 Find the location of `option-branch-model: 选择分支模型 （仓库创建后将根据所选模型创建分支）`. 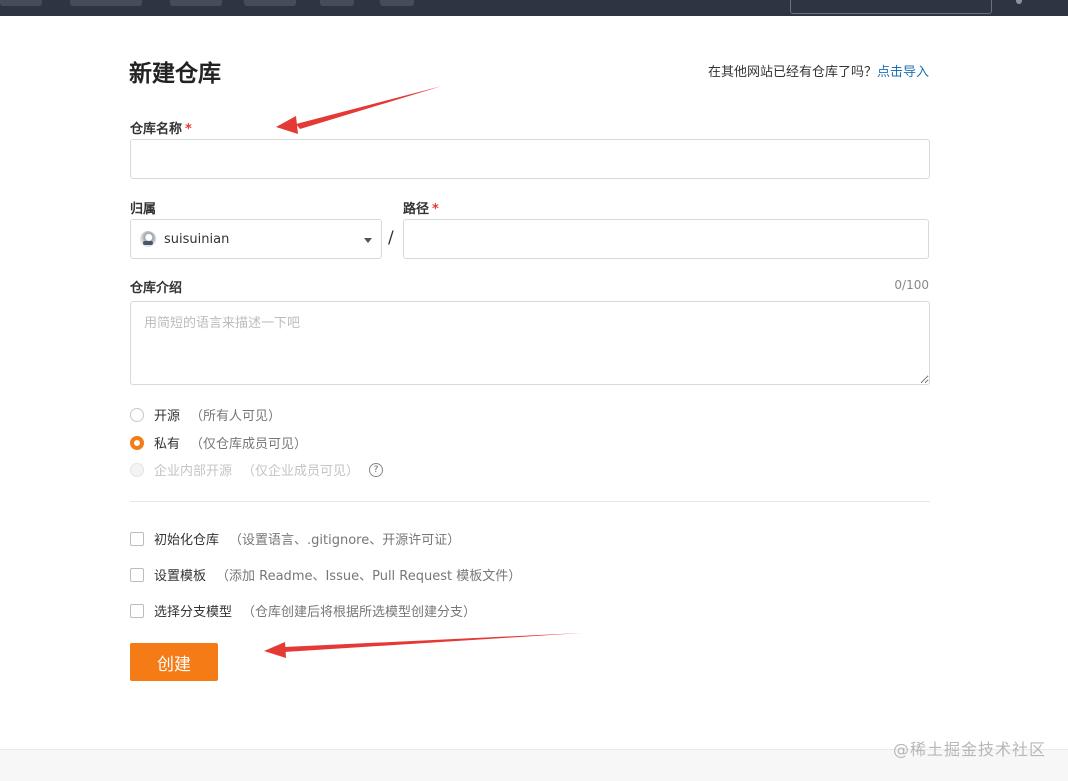

option-branch-model: 选择分支模型 （仓库创建后将根据所选模型创建分支） is located at coordinates (303, 610).